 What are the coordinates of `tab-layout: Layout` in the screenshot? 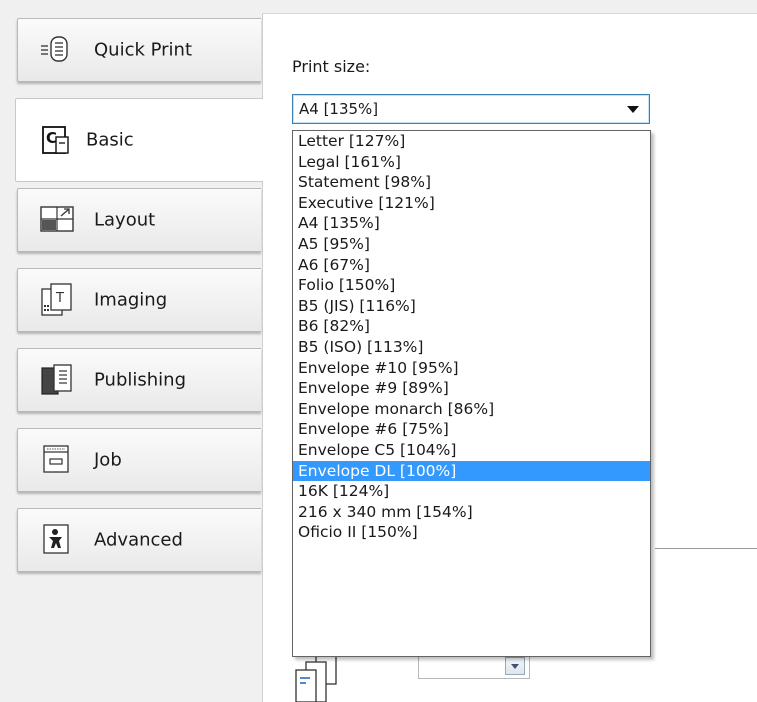 It's located at (139, 220).